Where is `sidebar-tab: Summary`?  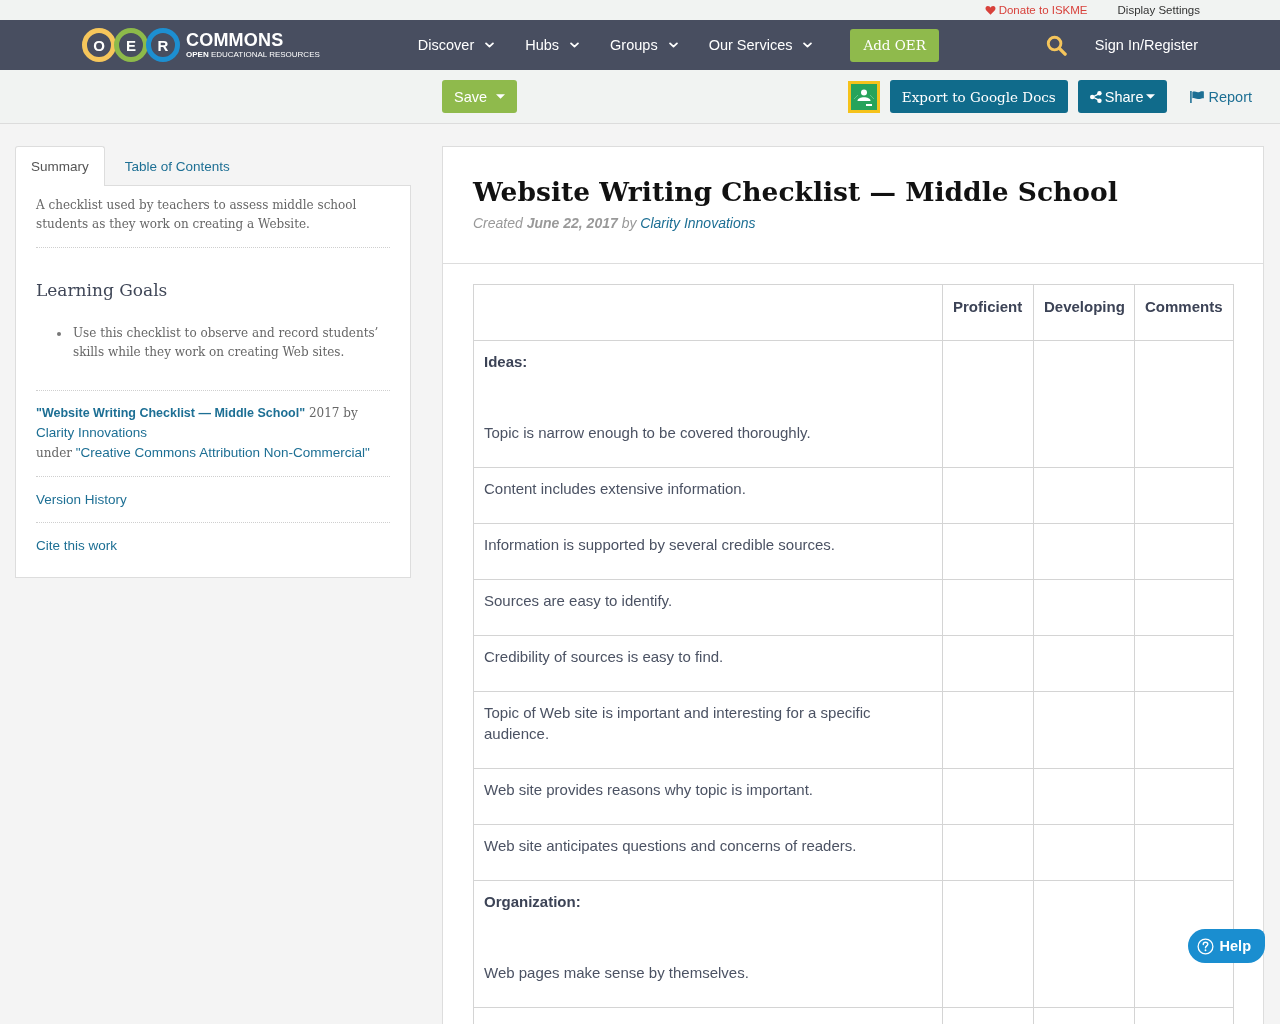
sidebar-tab: Summary is located at coordinates (60, 166).